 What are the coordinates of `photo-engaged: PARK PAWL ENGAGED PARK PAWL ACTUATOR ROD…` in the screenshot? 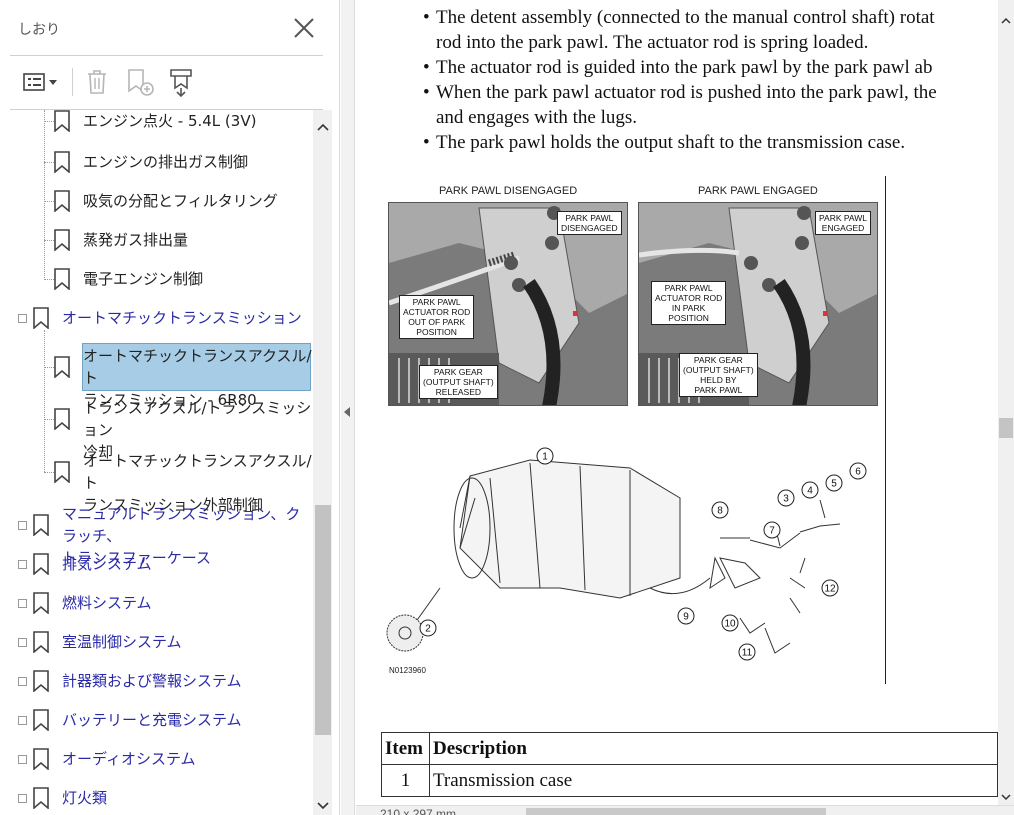 It's located at (758, 304).